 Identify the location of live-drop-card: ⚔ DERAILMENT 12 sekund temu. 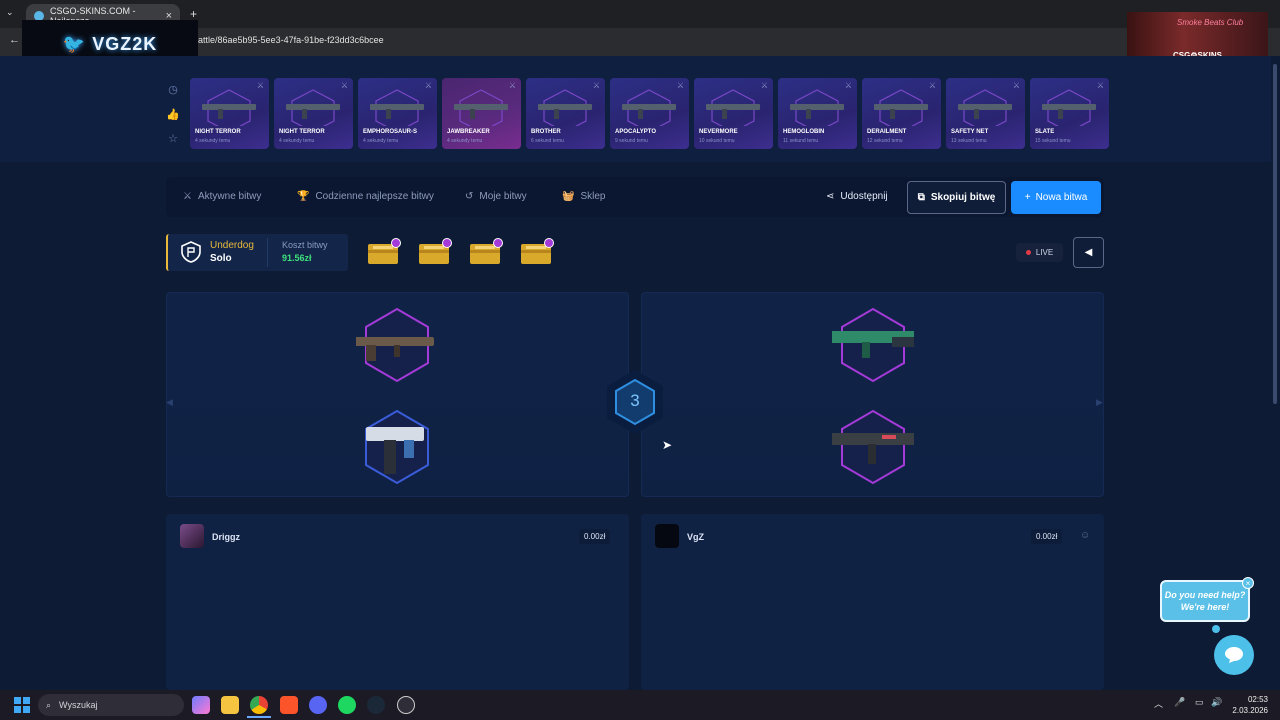
(901, 113).